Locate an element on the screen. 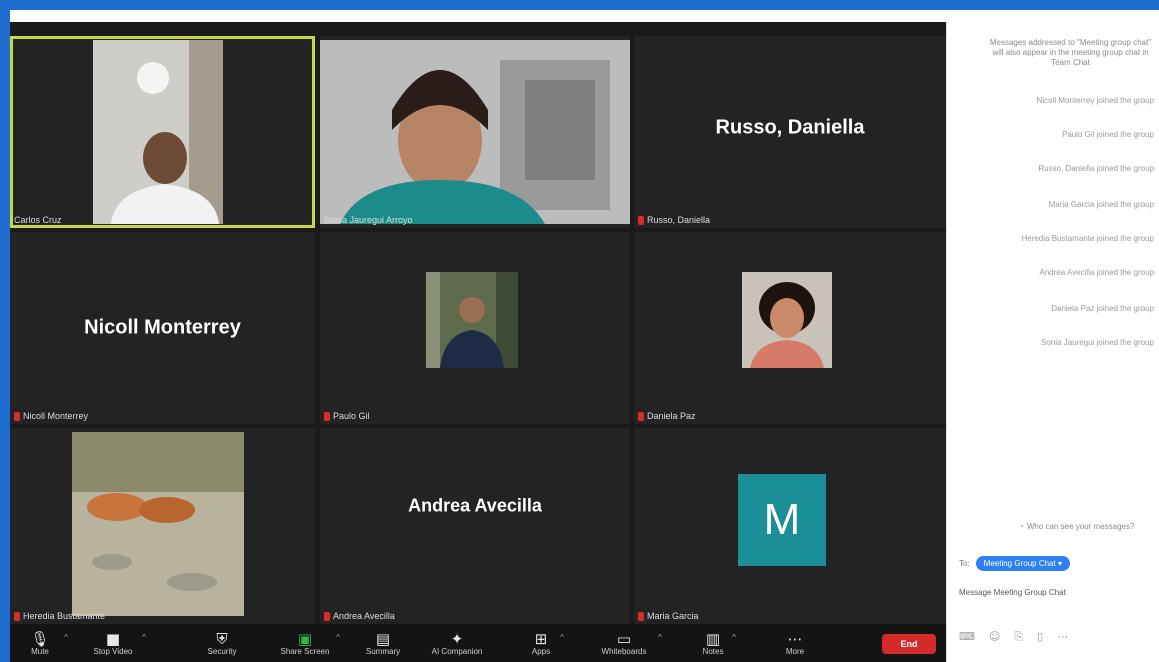 The height and width of the screenshot is (662, 1159). sparkle-icon: ✦ is located at coordinates (457, 638).